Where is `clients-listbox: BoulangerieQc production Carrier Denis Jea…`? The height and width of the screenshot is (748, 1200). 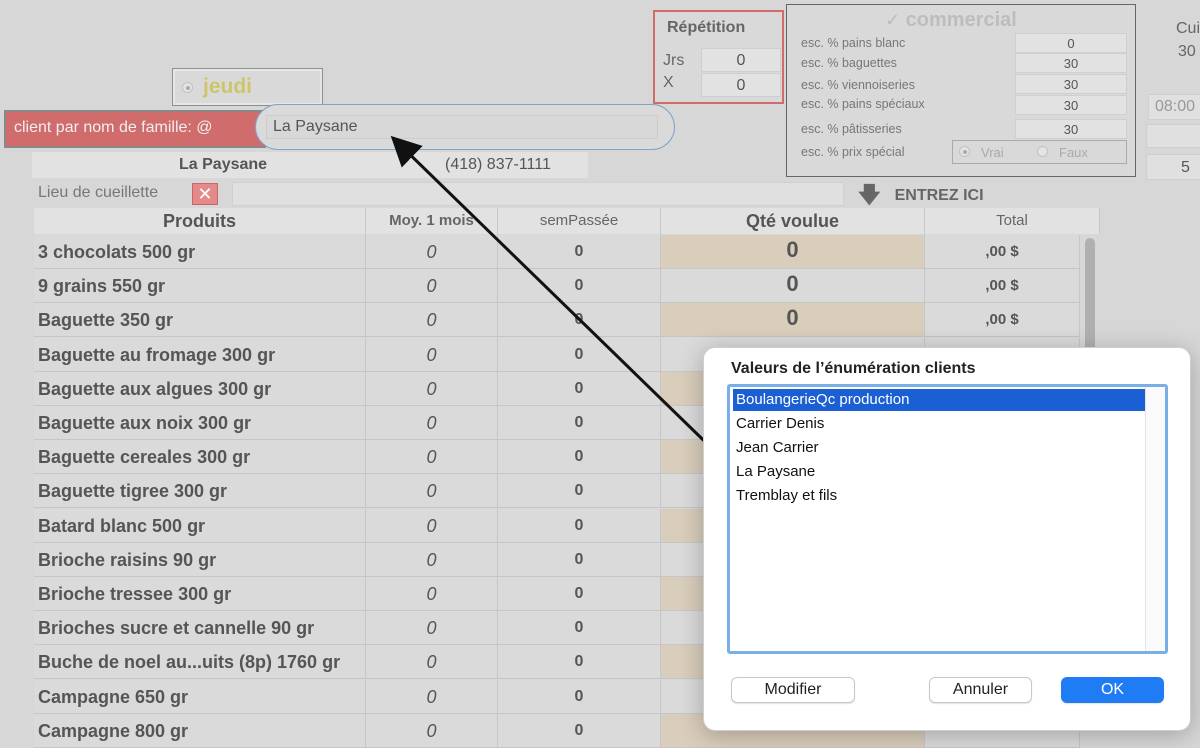 clients-listbox: BoulangerieQc production Carrier Denis Jea… is located at coordinates (947, 519).